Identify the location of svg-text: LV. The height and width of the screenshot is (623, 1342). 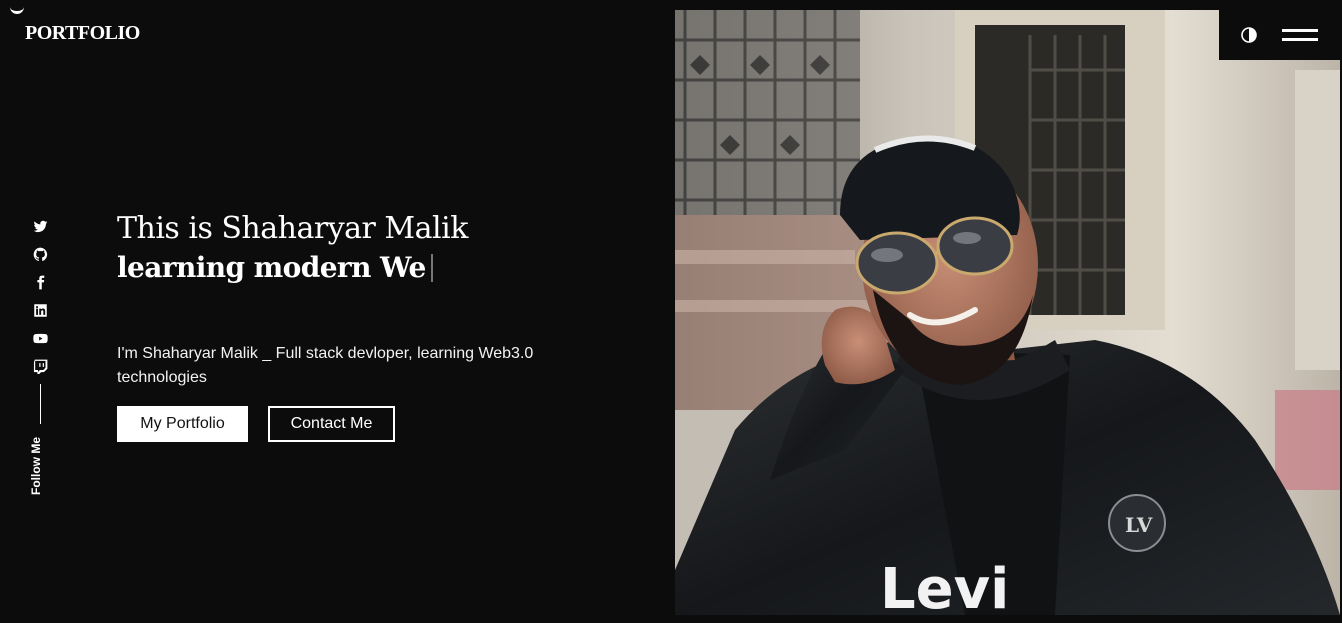
(1139, 525).